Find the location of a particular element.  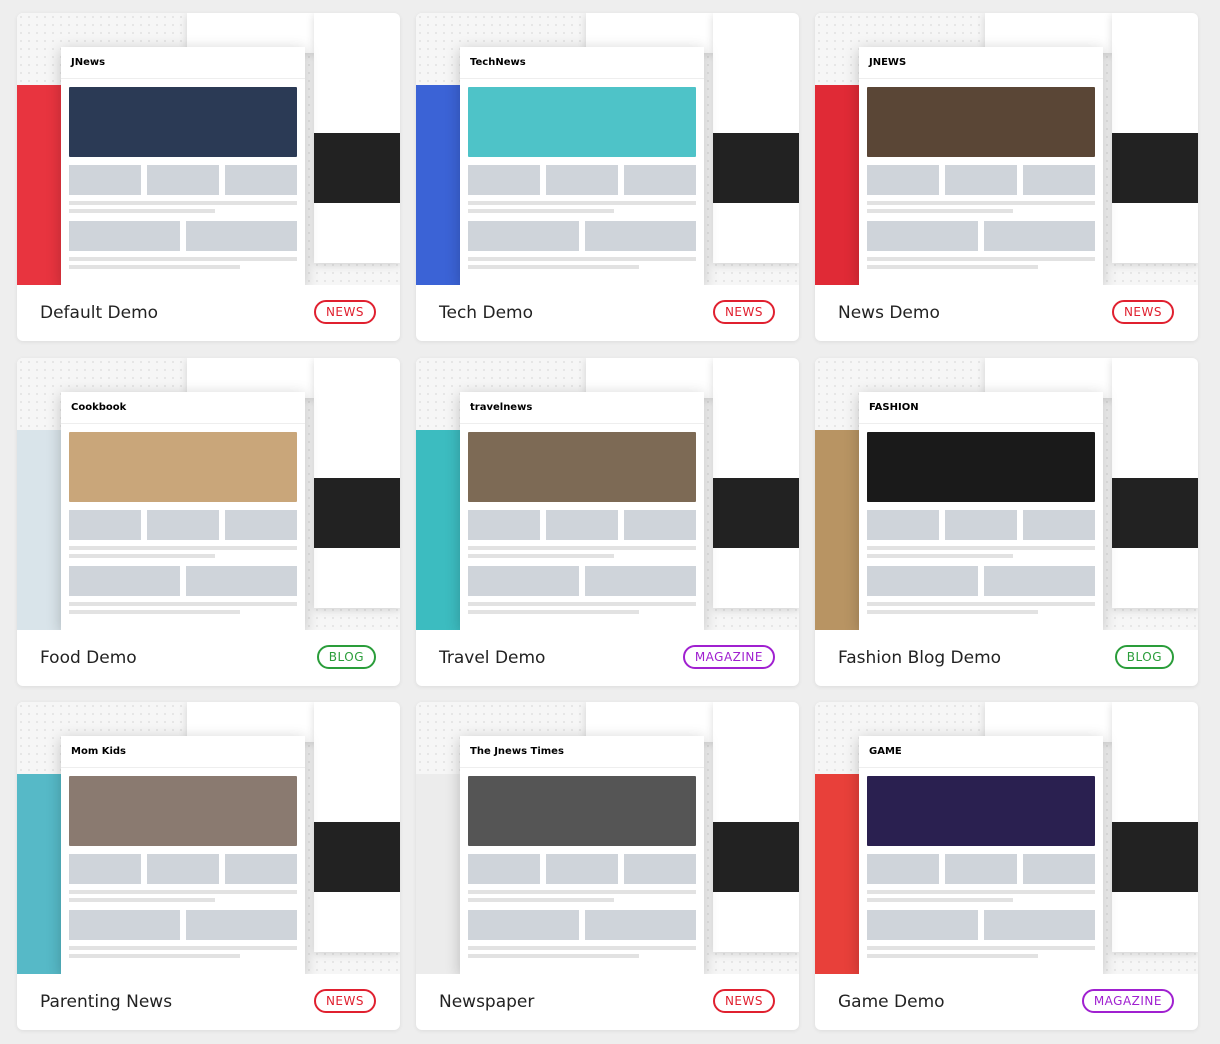

demo-card: FASHION Fashion Blog Demo BLOG is located at coordinates (1006, 522).